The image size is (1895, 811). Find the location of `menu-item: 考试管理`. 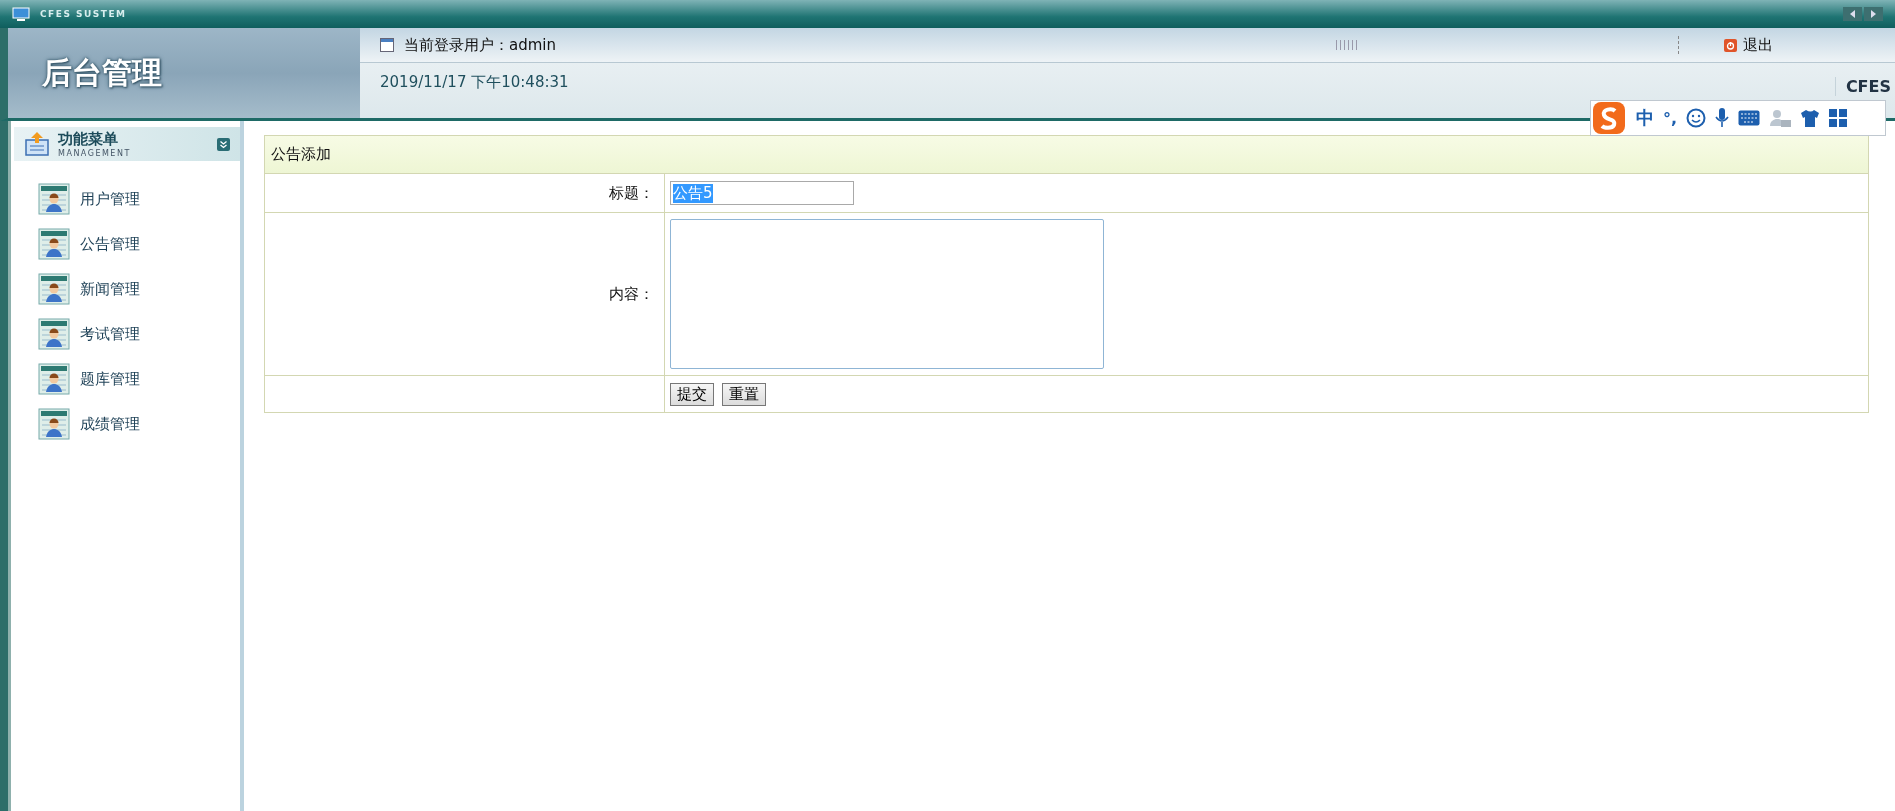

menu-item: 考试管理 is located at coordinates (110, 334).